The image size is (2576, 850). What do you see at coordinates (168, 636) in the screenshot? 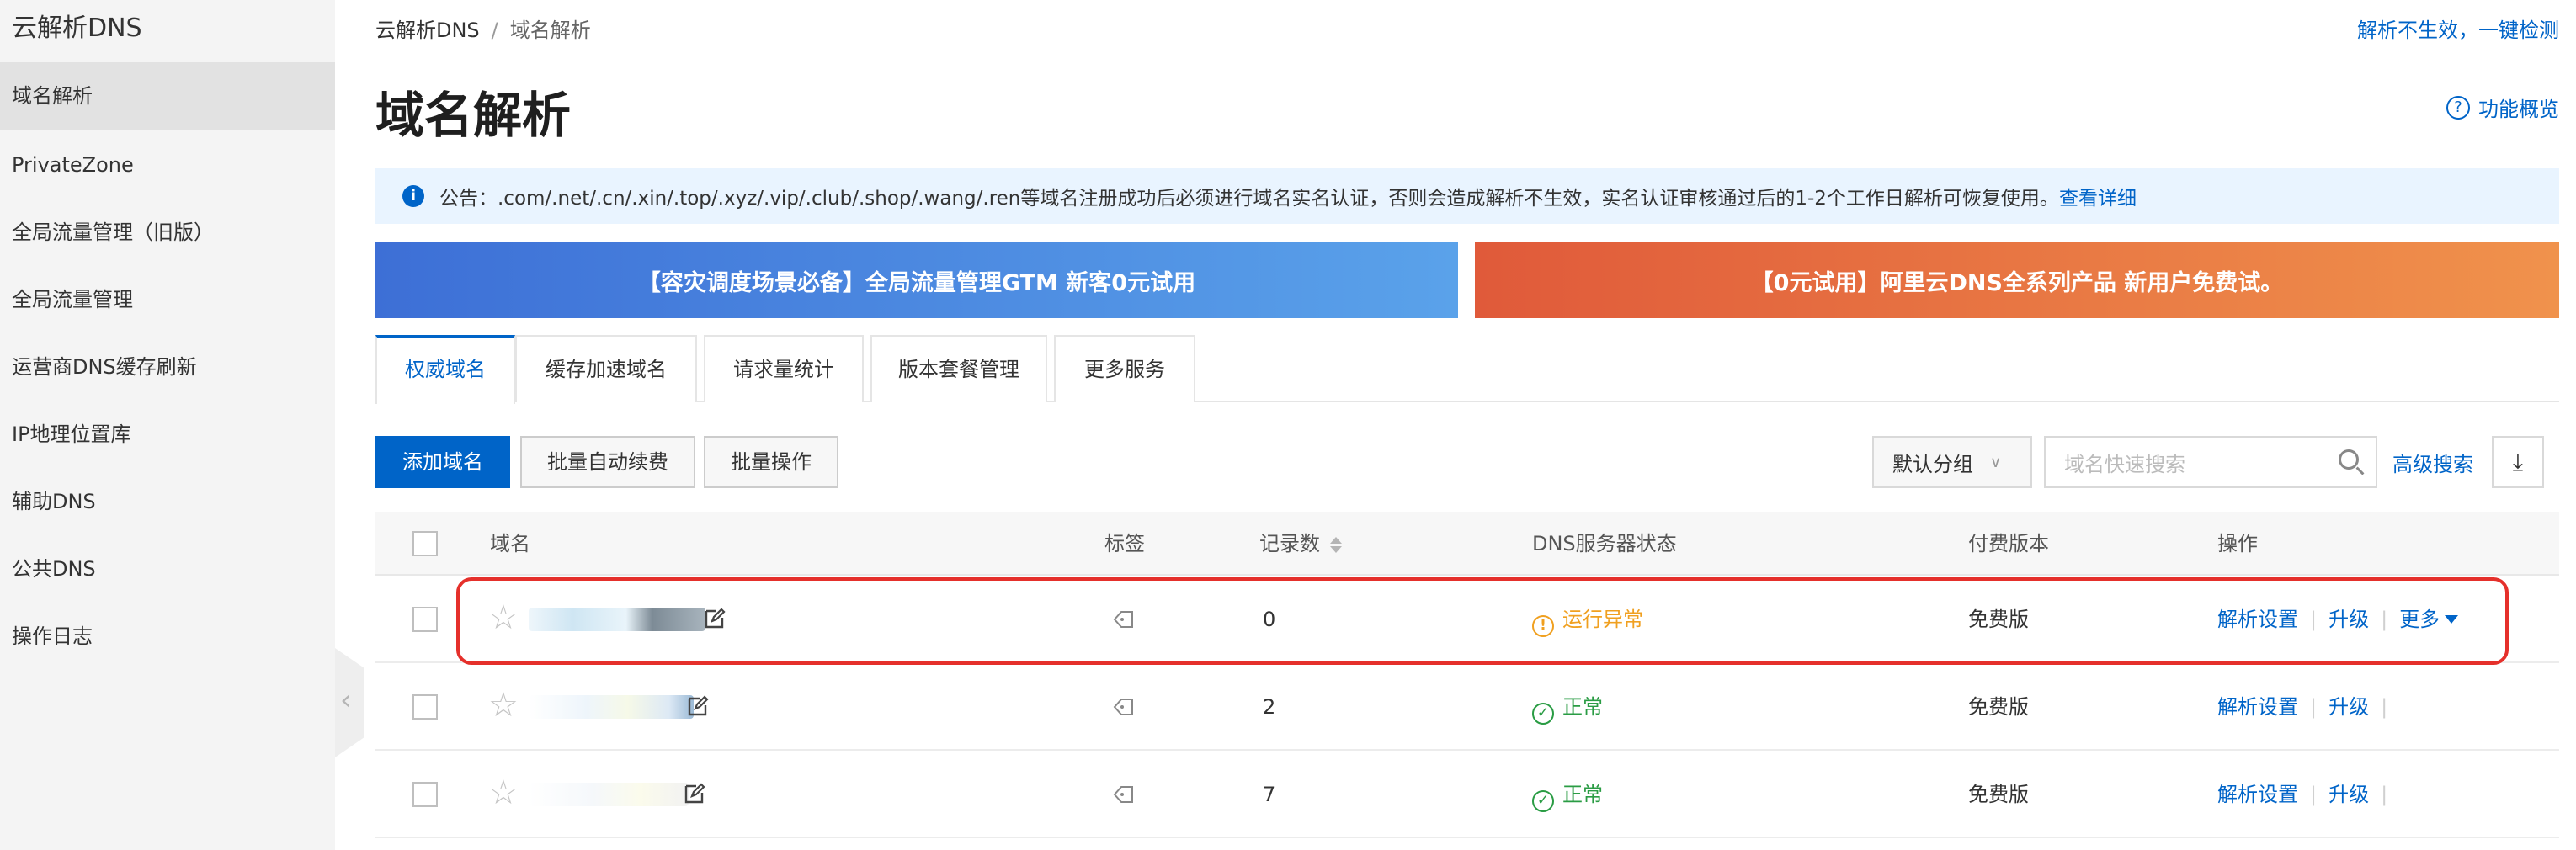
I see `sidebar-item-operation-log: 操作日志` at bounding box center [168, 636].